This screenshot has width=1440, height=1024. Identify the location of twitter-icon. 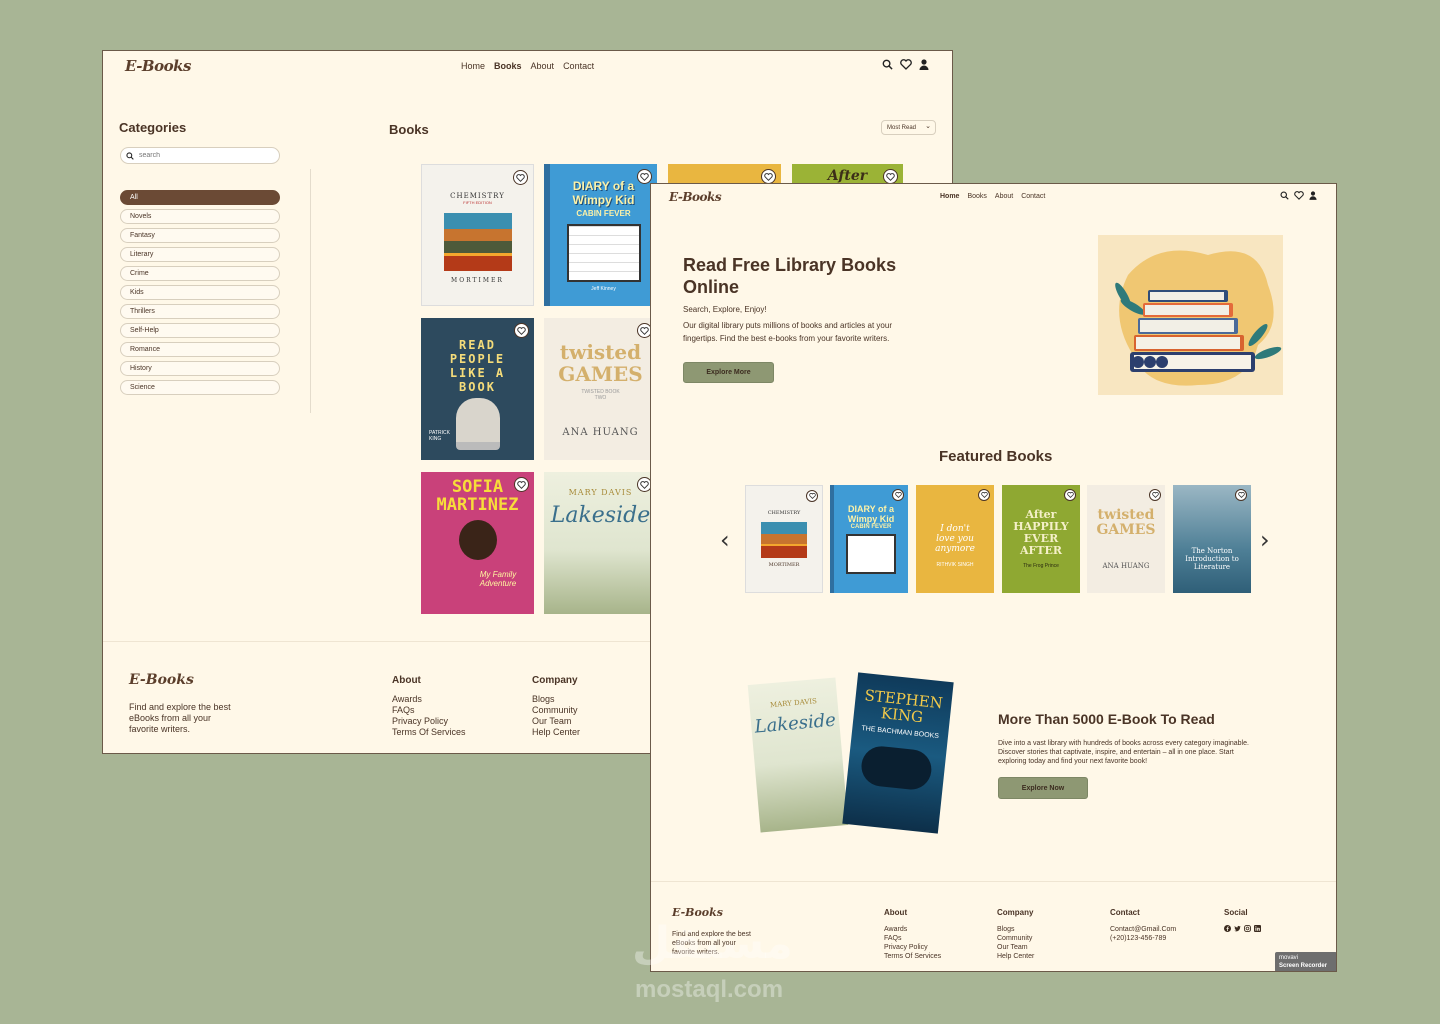
(1237, 928).